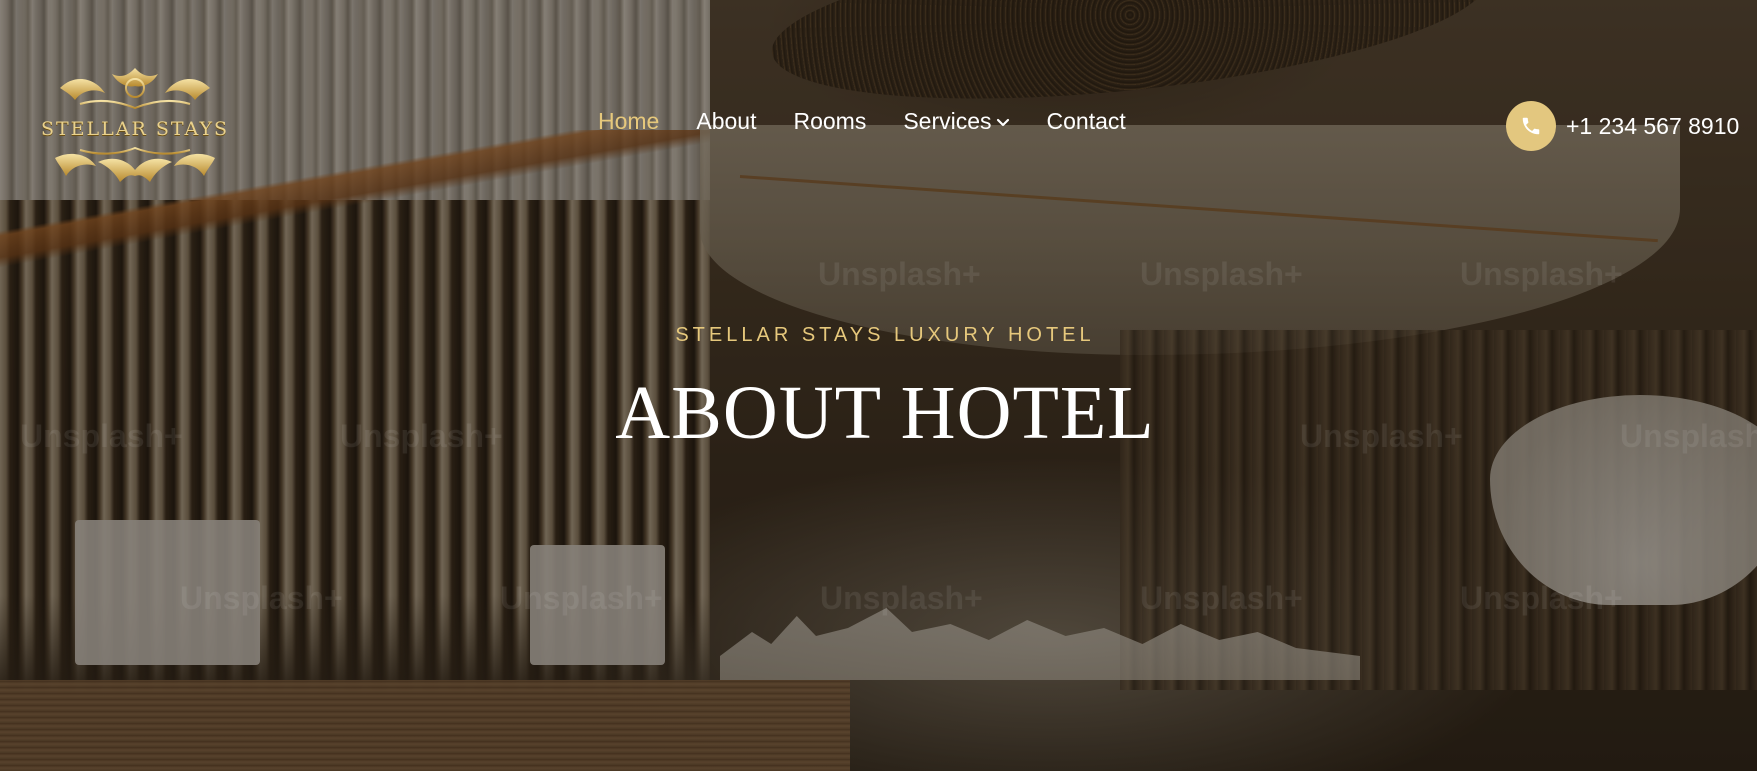 This screenshot has height=771, width=1757. What do you see at coordinates (1002, 122) in the screenshot?
I see `chevron-down-icon` at bounding box center [1002, 122].